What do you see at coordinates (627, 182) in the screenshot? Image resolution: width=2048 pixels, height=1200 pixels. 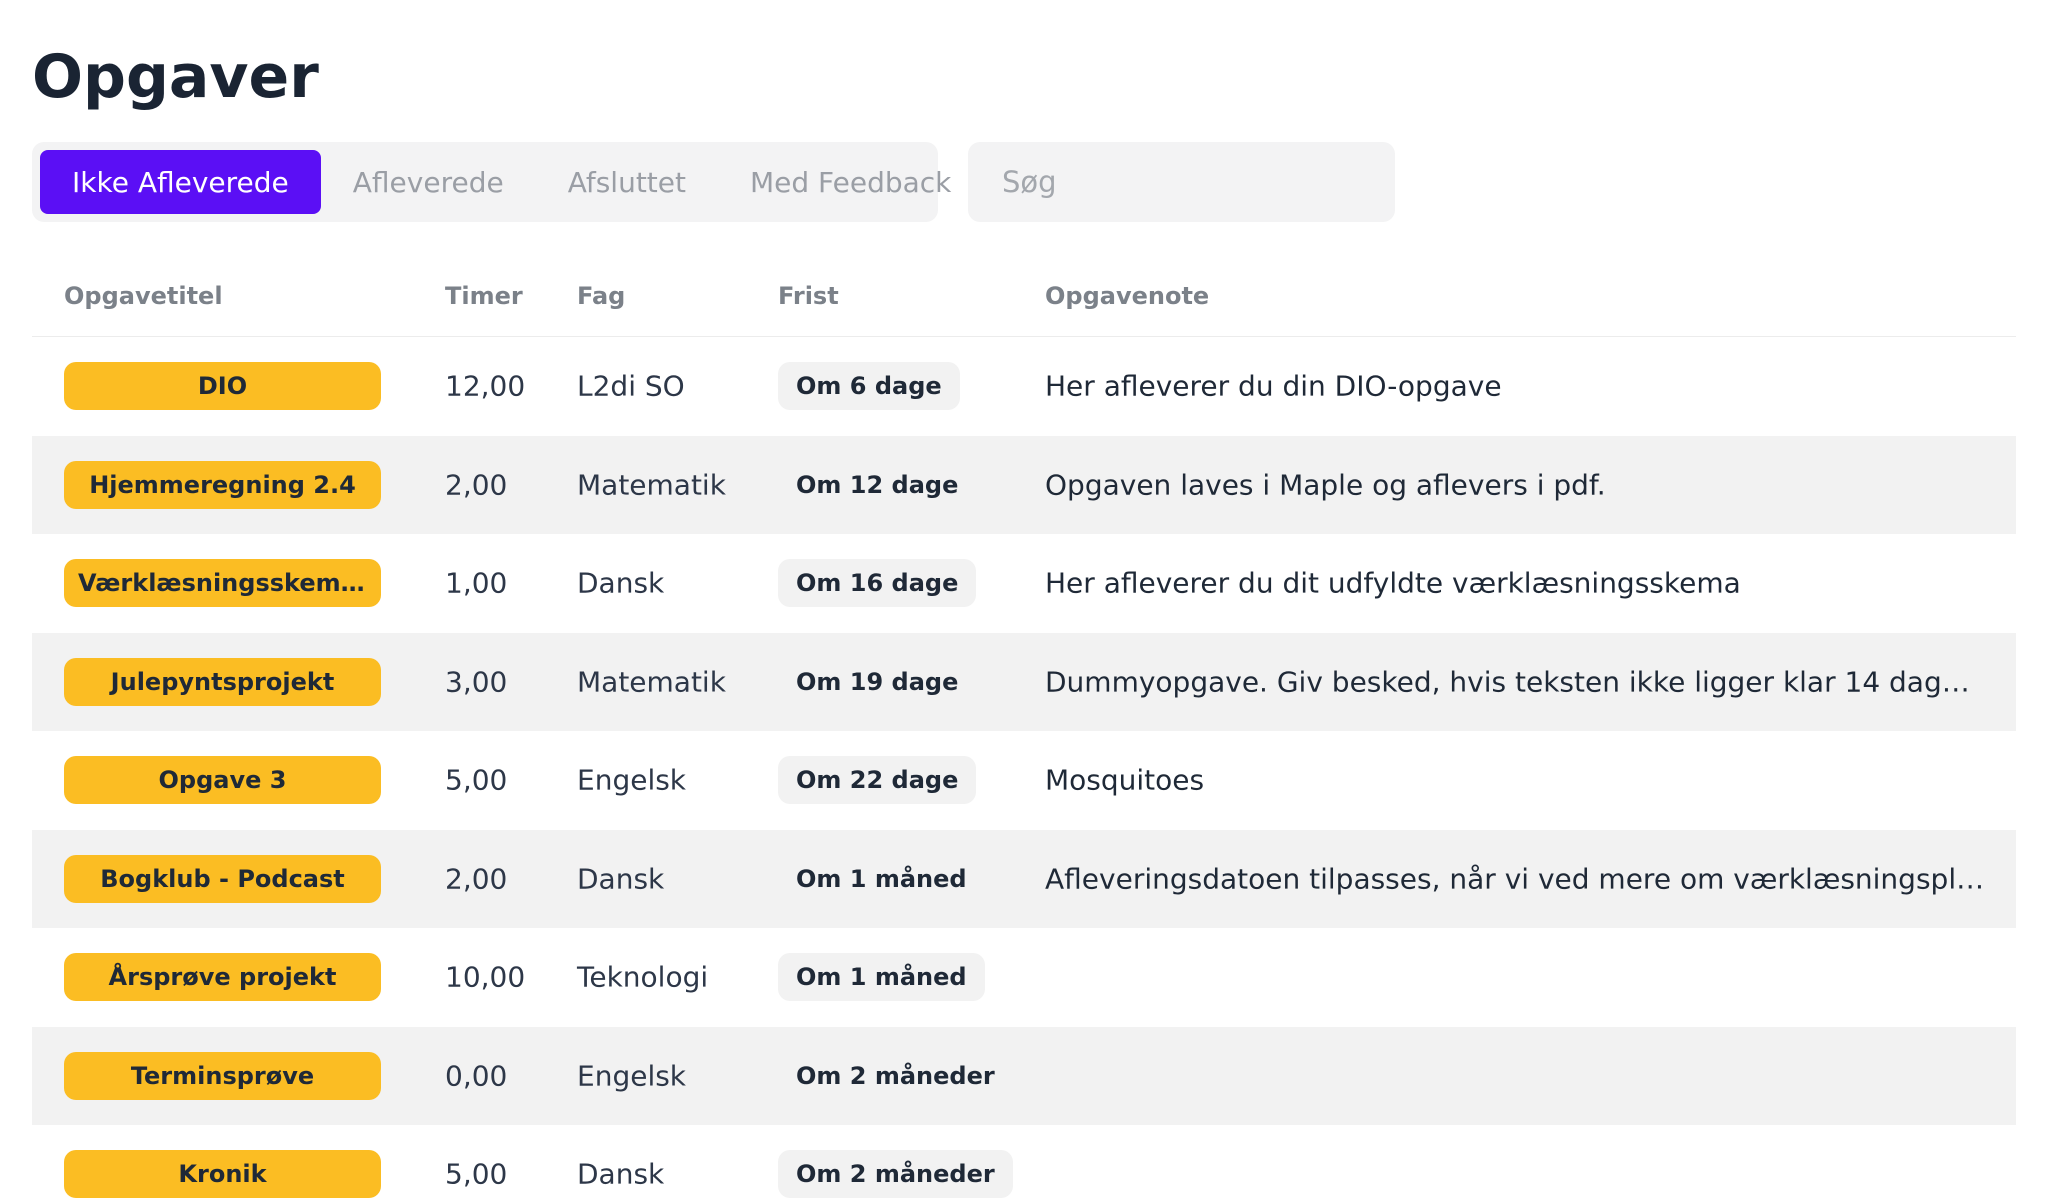 I see `tab-finished: Afsluttet` at bounding box center [627, 182].